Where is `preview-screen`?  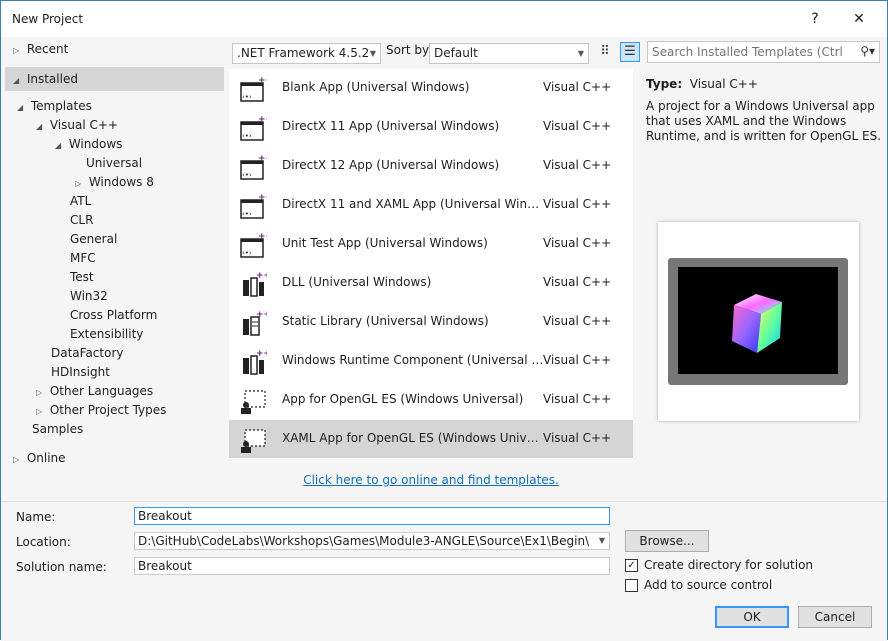 preview-screen is located at coordinates (758, 320).